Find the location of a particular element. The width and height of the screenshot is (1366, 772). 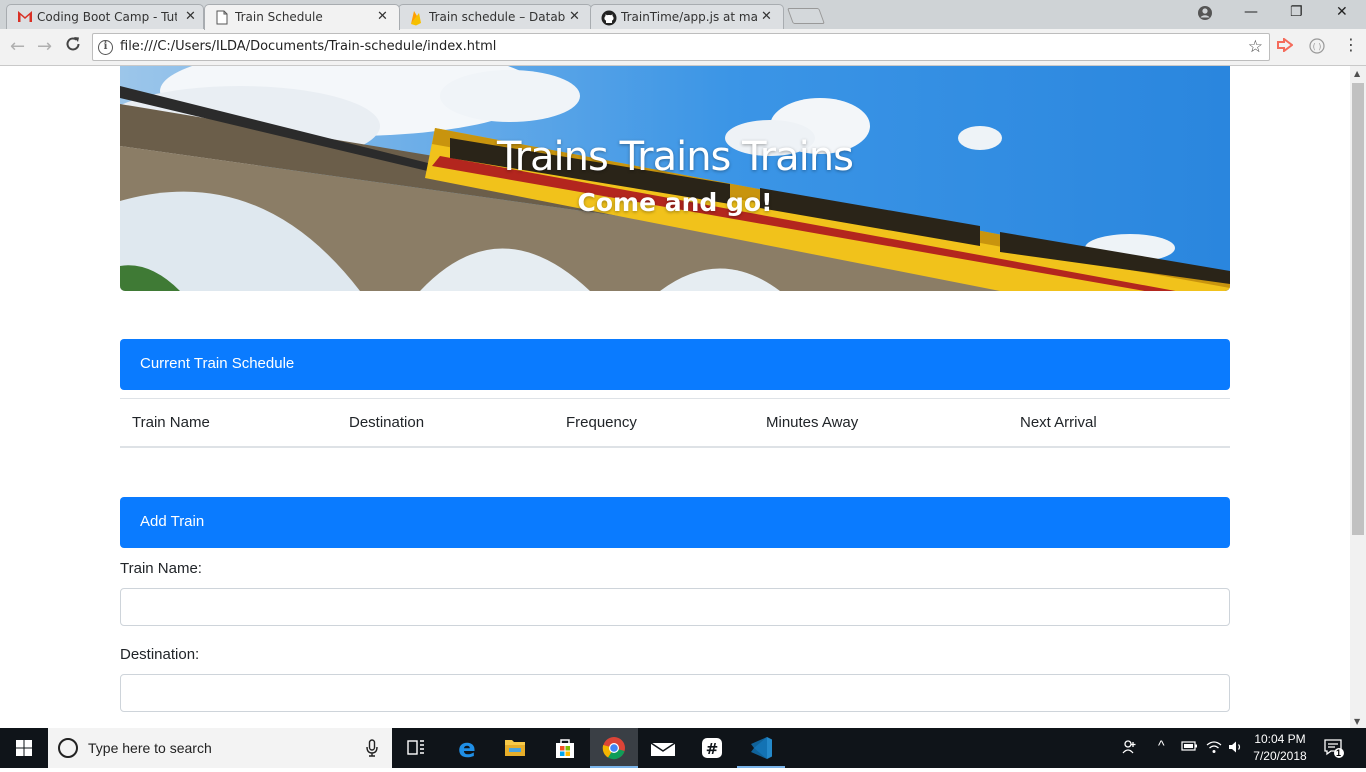

tab-title: Train schedule – Databas is located at coordinates (497, 17).